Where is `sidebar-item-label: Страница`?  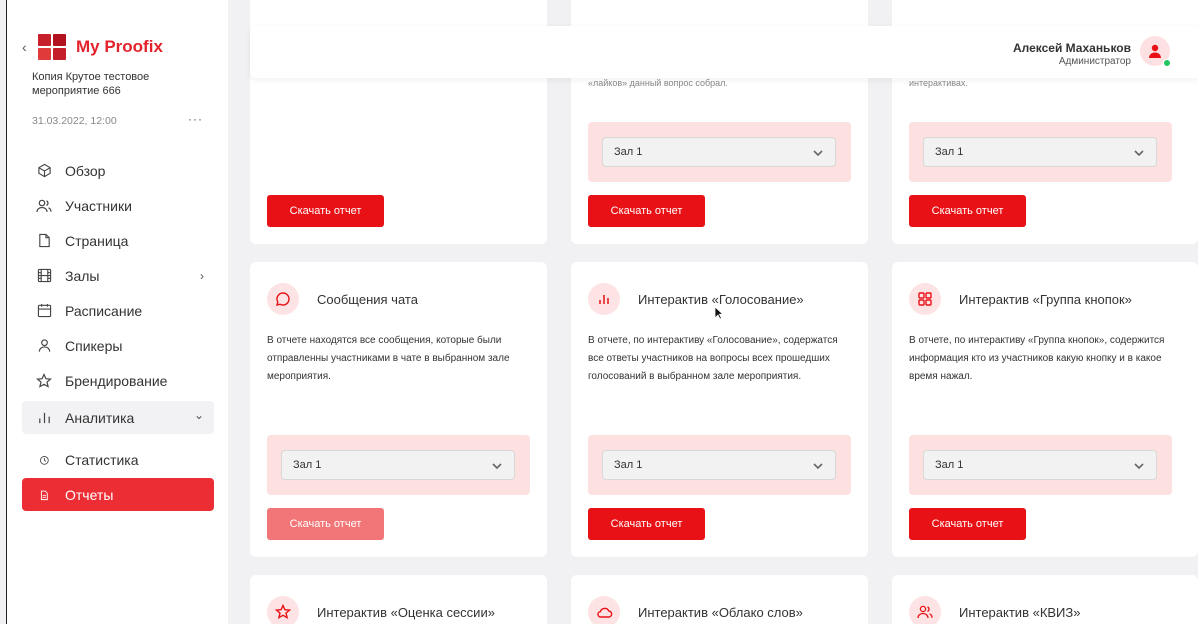
sidebar-item-label: Страница is located at coordinates (97, 240).